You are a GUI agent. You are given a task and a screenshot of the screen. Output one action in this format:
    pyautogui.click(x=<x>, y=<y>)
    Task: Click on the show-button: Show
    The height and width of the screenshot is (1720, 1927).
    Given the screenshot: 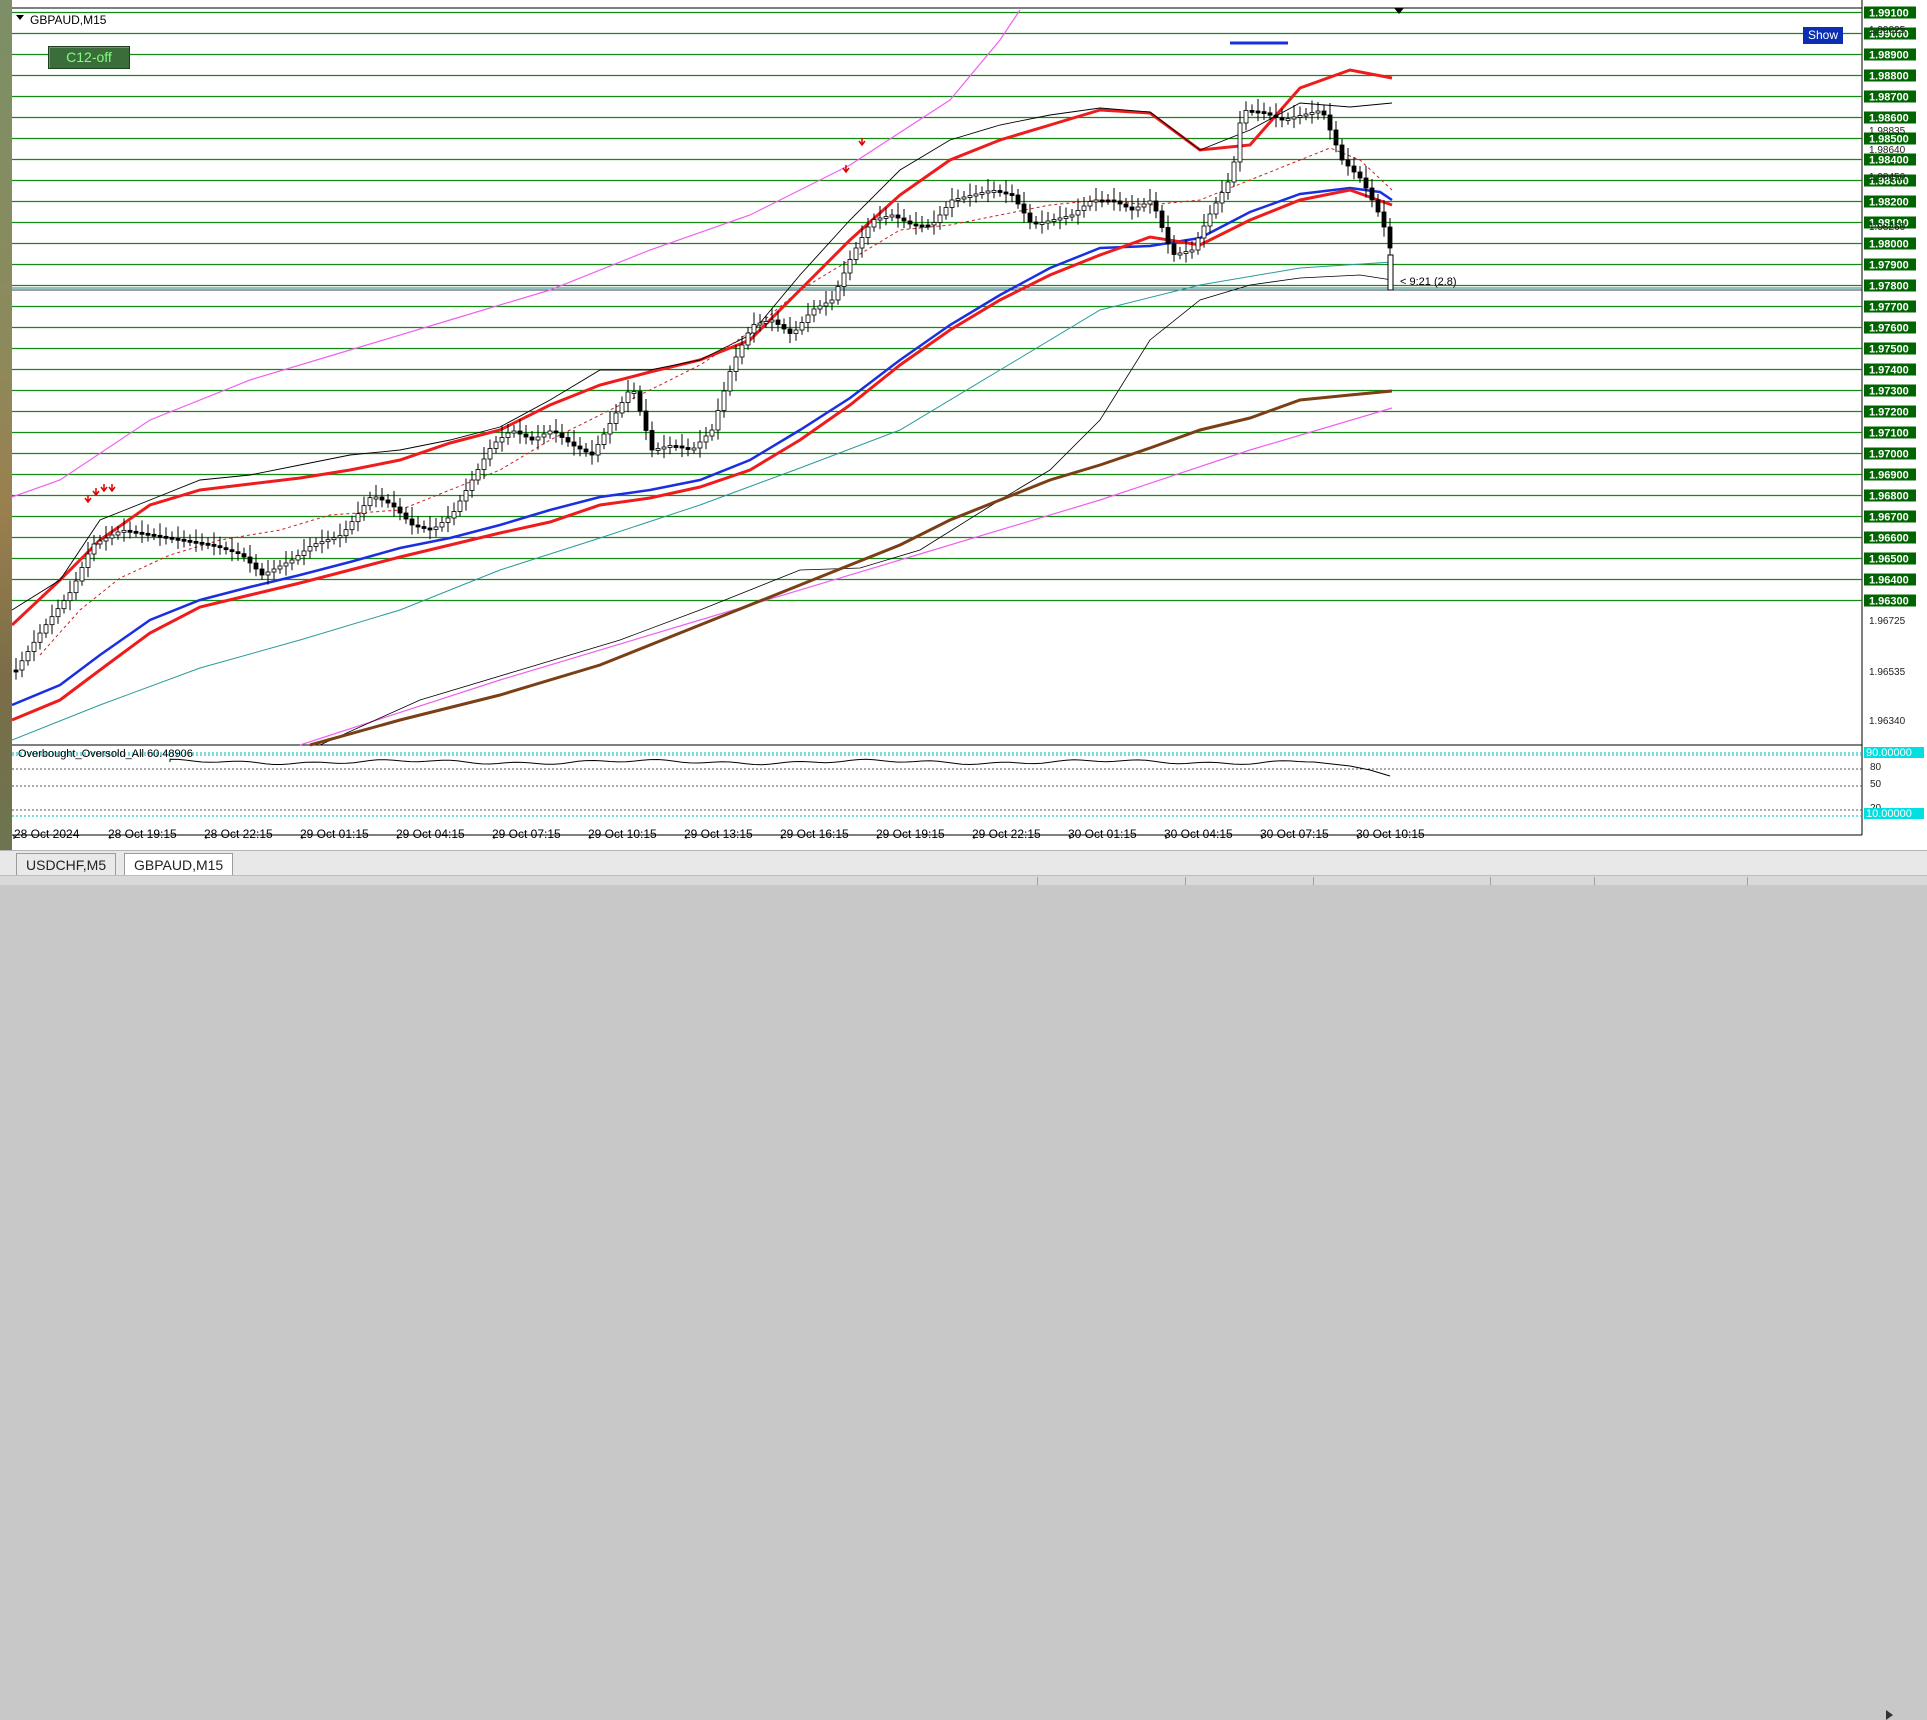 What is the action you would take?
    pyautogui.click(x=1823, y=35)
    